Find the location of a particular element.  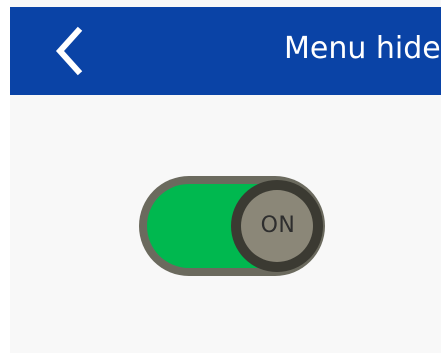

back-button is located at coordinates (71, 51).